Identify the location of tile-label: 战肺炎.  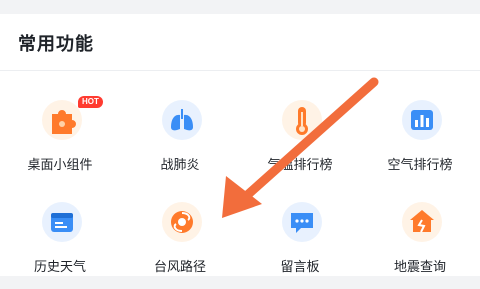
(180, 165).